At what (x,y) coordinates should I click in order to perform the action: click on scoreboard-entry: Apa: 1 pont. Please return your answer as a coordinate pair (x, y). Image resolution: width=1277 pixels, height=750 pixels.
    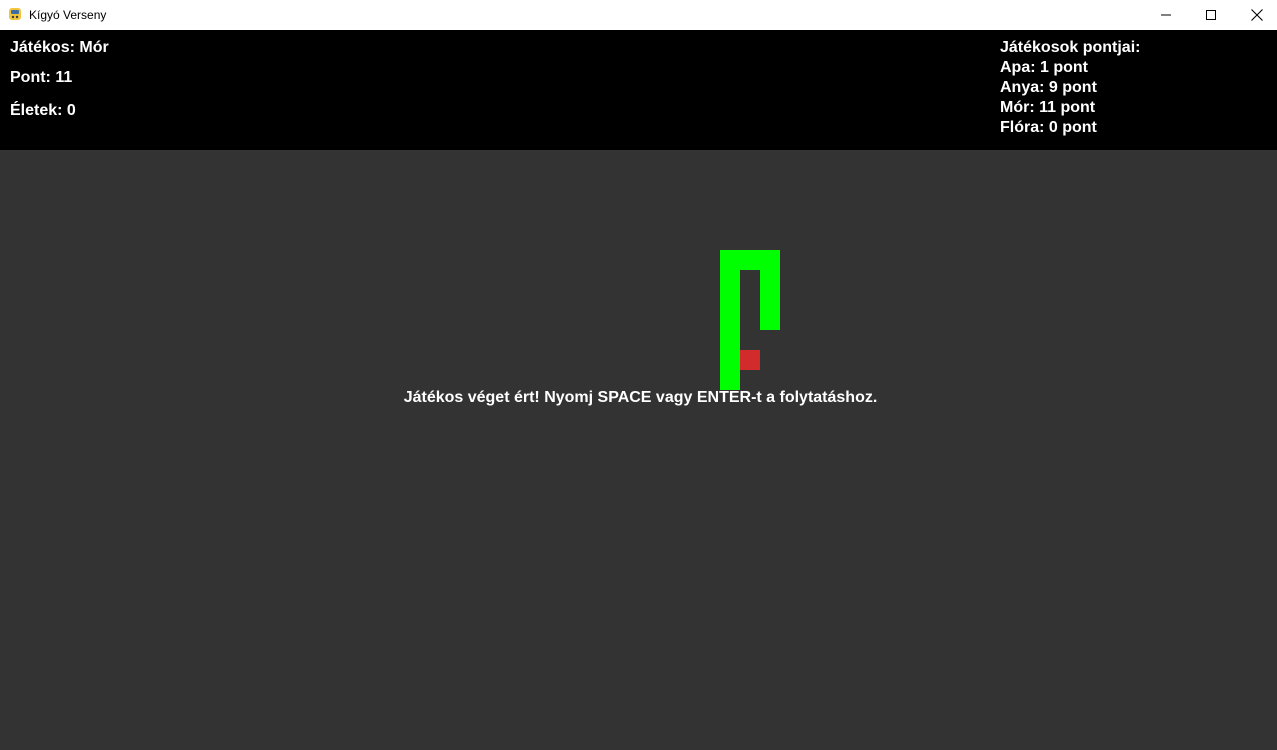
    Looking at the image, I should click on (1044, 67).